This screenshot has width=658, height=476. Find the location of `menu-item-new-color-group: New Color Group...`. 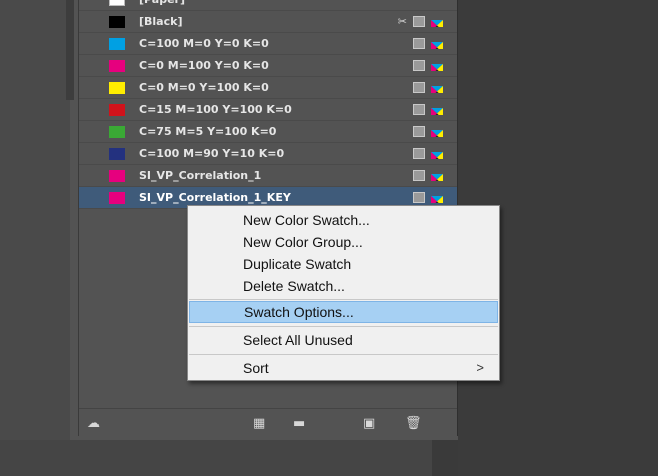

menu-item-new-color-group: New Color Group... is located at coordinates (343, 242).